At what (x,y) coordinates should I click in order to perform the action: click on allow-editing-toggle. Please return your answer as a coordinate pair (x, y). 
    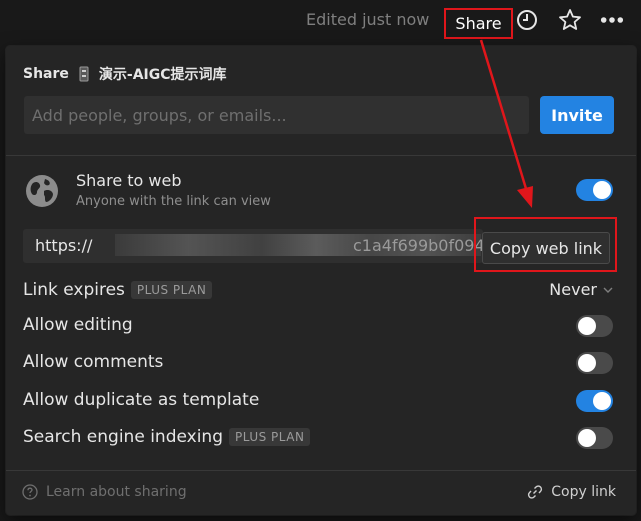
    Looking at the image, I should click on (594, 326).